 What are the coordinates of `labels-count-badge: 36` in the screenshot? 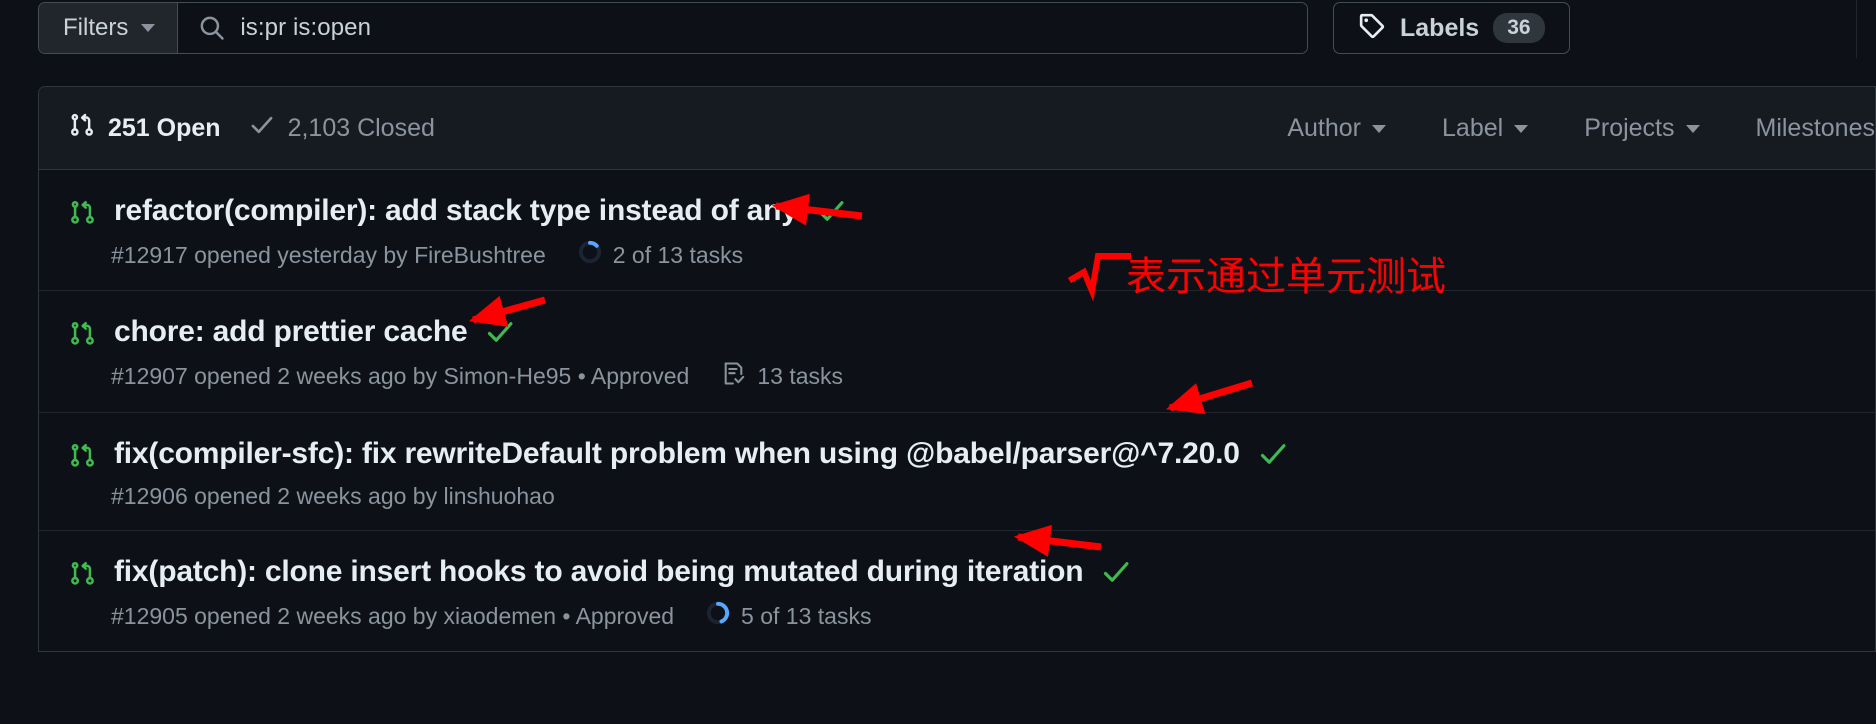 It's located at (1519, 28).